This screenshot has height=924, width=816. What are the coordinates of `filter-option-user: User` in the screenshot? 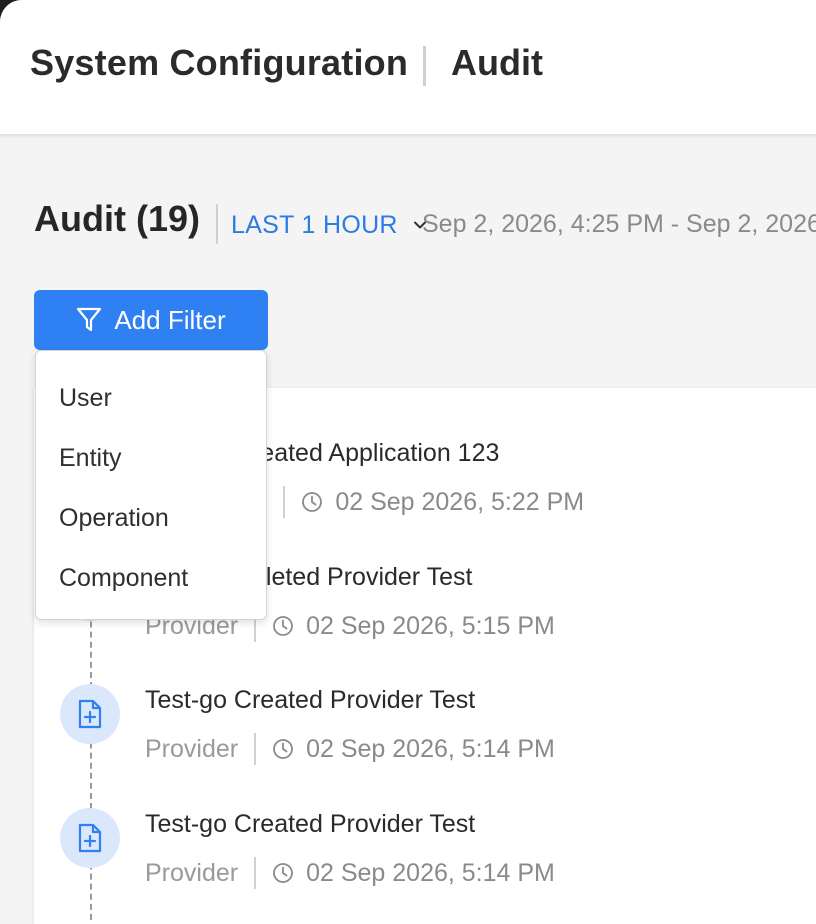 It's located at (151, 398).